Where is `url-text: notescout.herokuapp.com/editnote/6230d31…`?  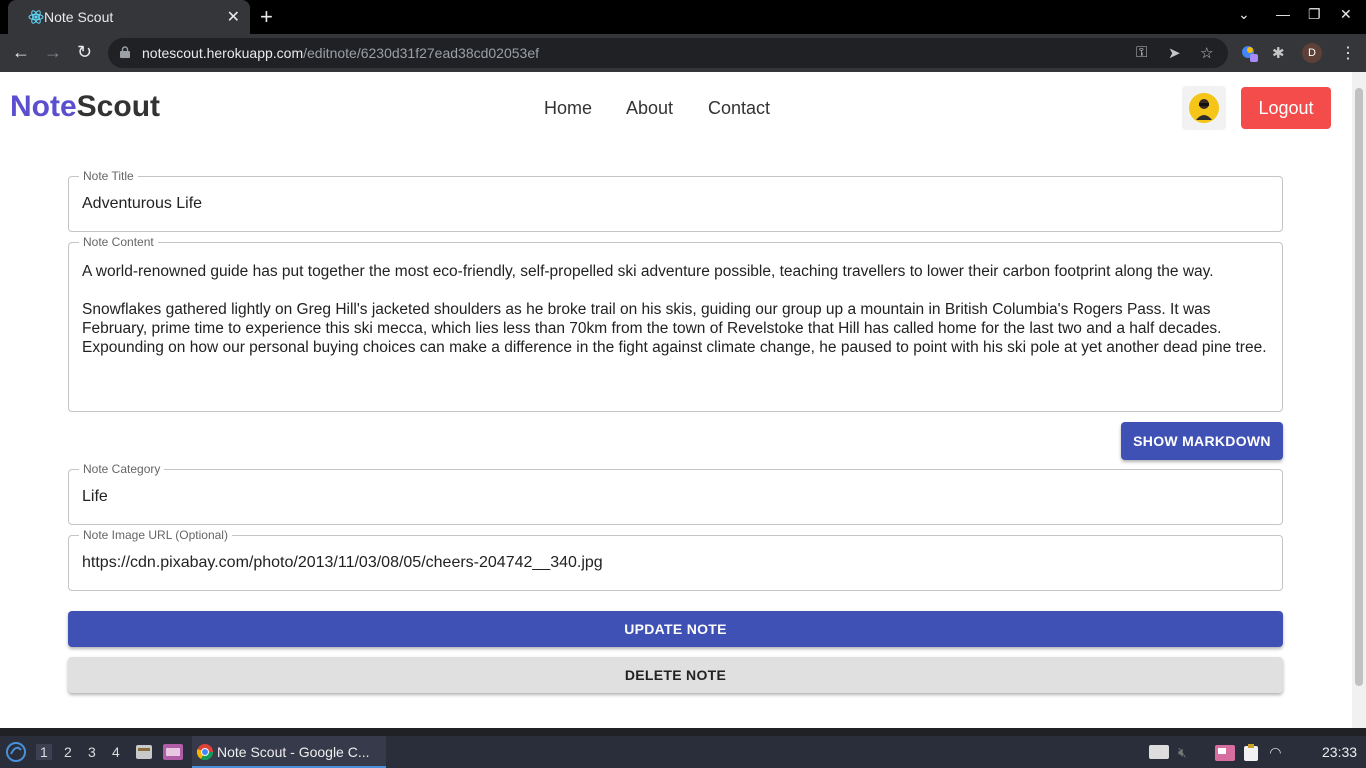
url-text: notescout.herokuapp.com/editnote/6230d31… is located at coordinates (340, 53).